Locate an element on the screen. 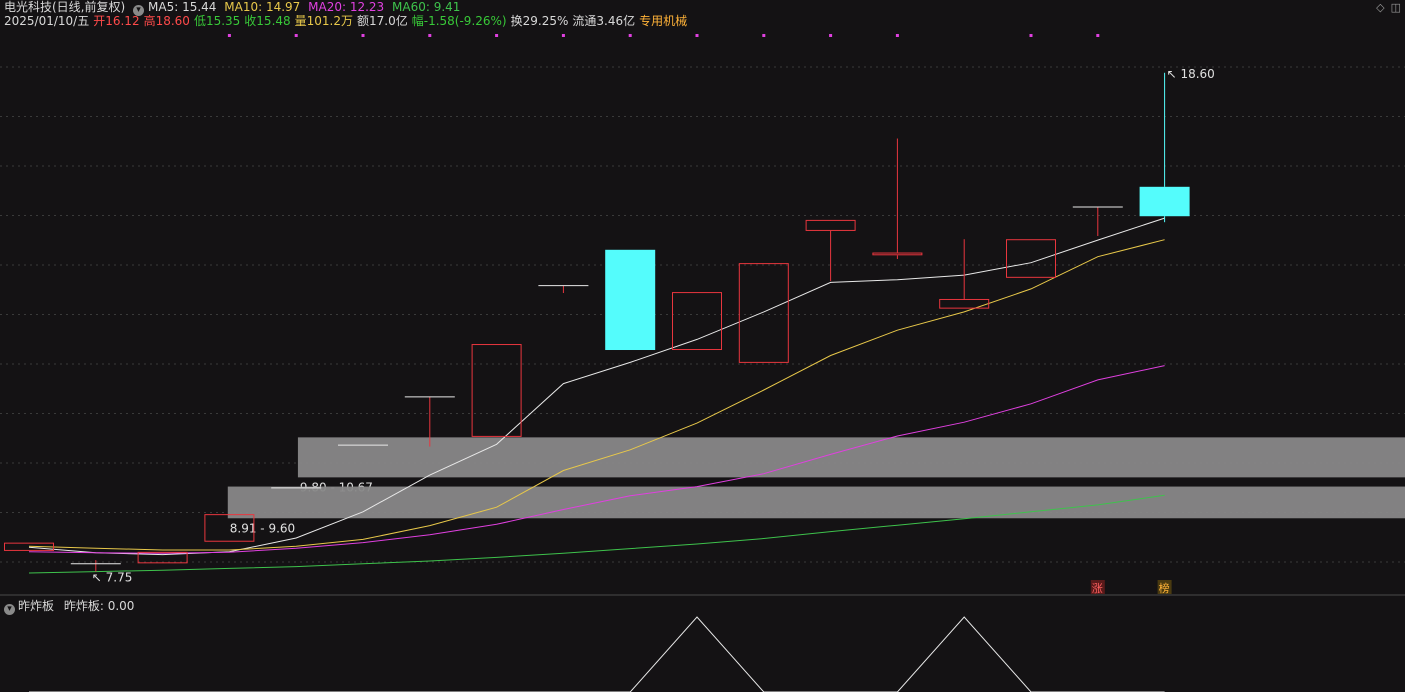  indicator-header: ▾ 昨炸板 昨炸板: 0.00 is located at coordinates (69, 606).